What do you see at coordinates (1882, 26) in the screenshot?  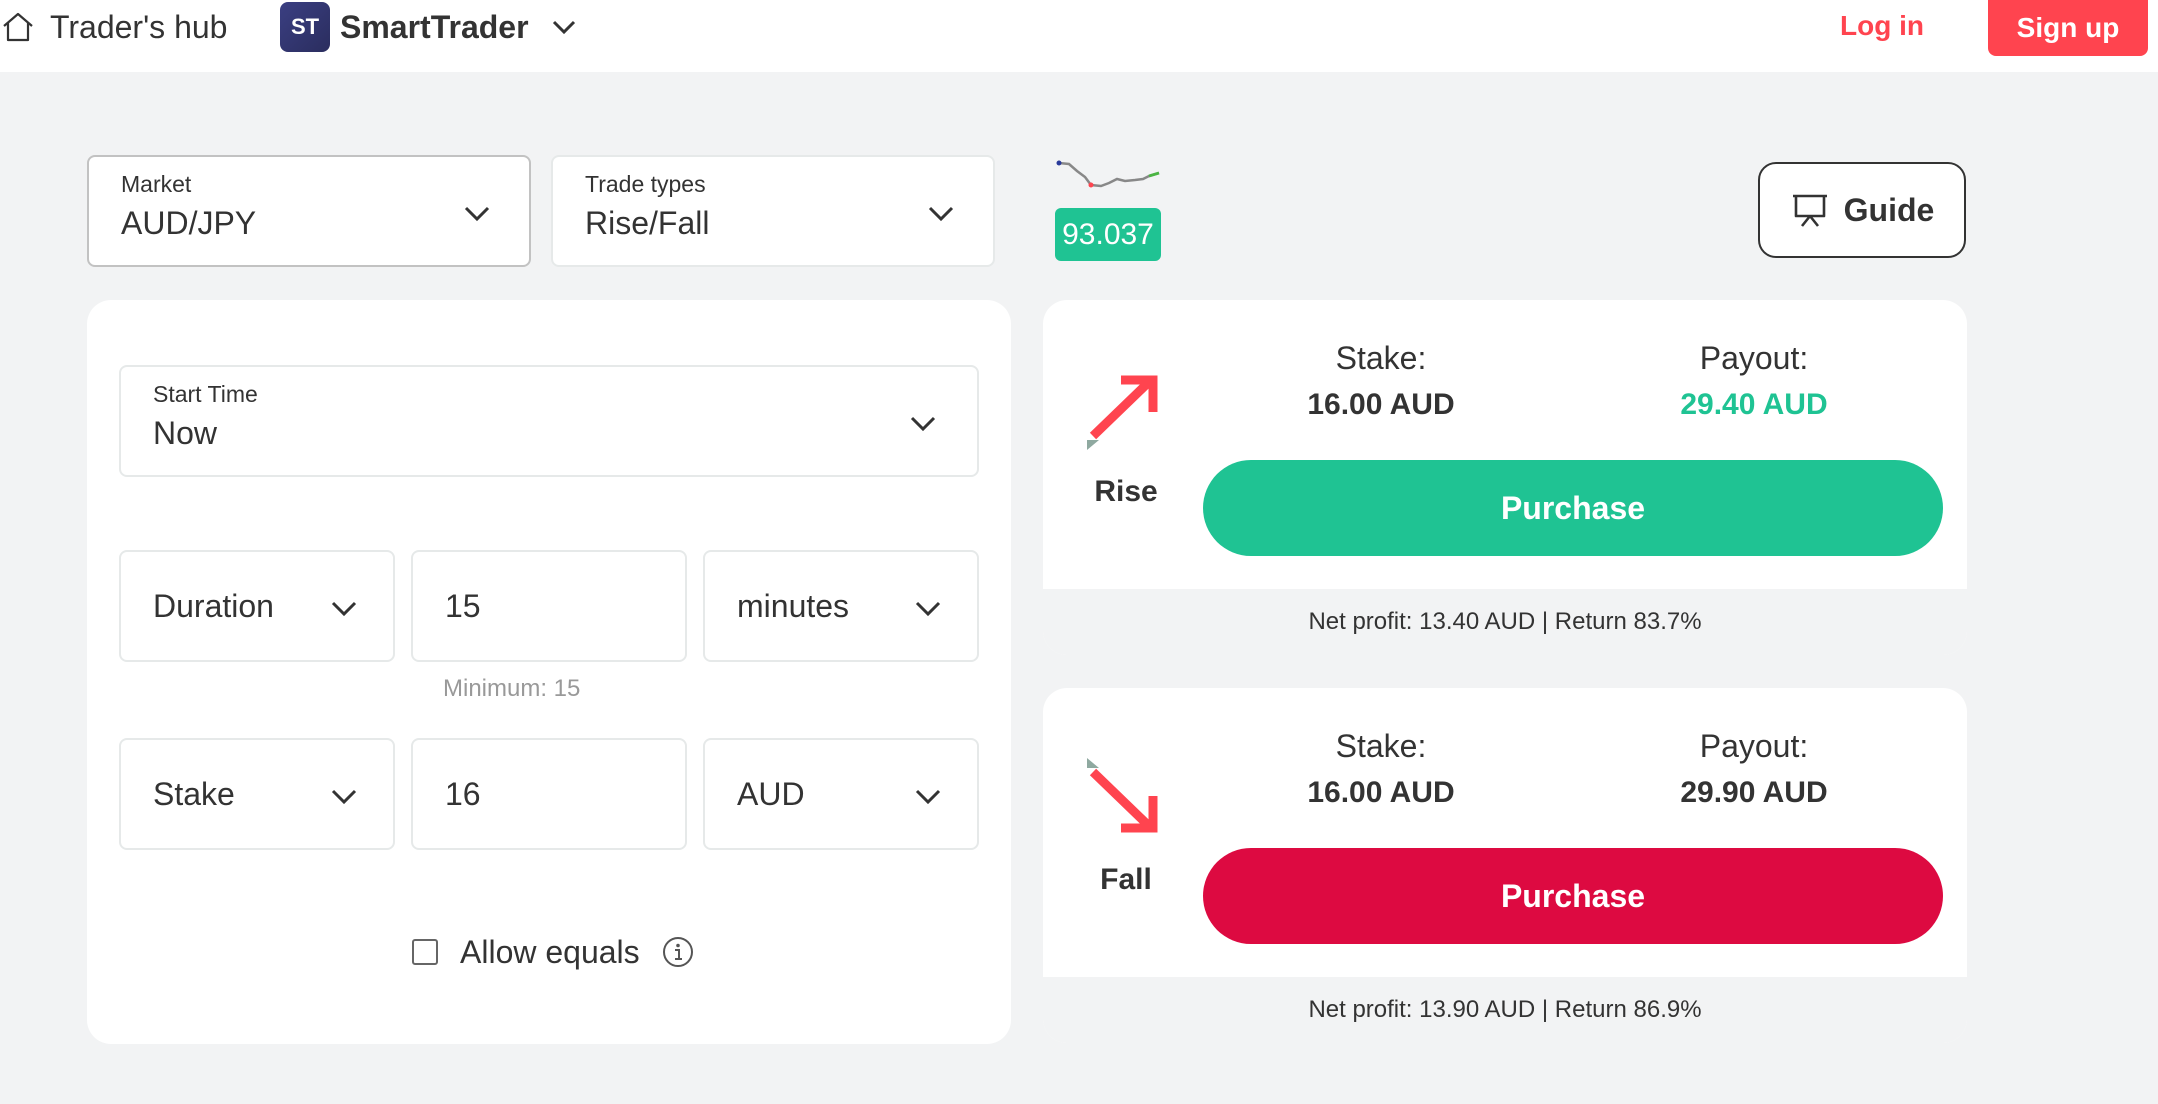 I see `login-button: Log in` at bounding box center [1882, 26].